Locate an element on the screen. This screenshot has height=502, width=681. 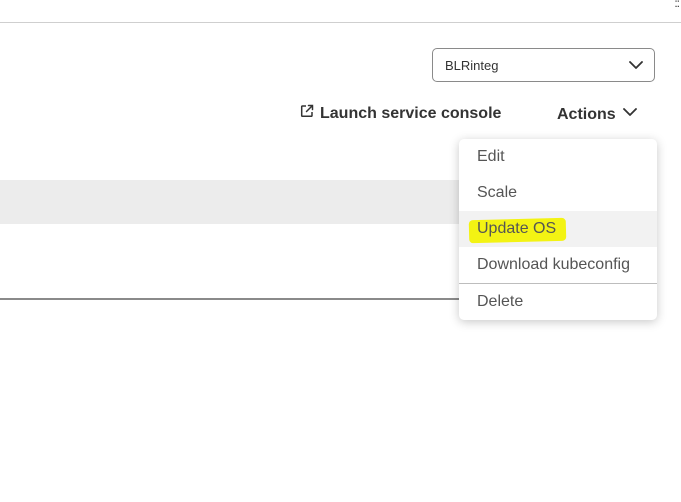
menu-item-edit: Edit is located at coordinates (558, 157).